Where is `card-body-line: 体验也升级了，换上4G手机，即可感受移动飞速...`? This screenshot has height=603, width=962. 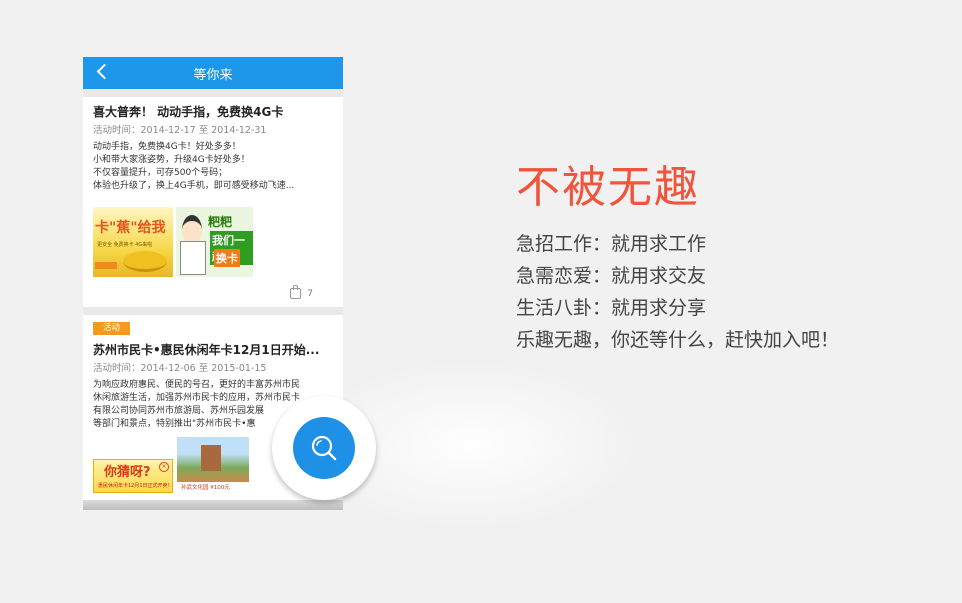 card-body-line: 体验也升级了，换上4G手机，即可感受移动飞速... is located at coordinates (194, 186).